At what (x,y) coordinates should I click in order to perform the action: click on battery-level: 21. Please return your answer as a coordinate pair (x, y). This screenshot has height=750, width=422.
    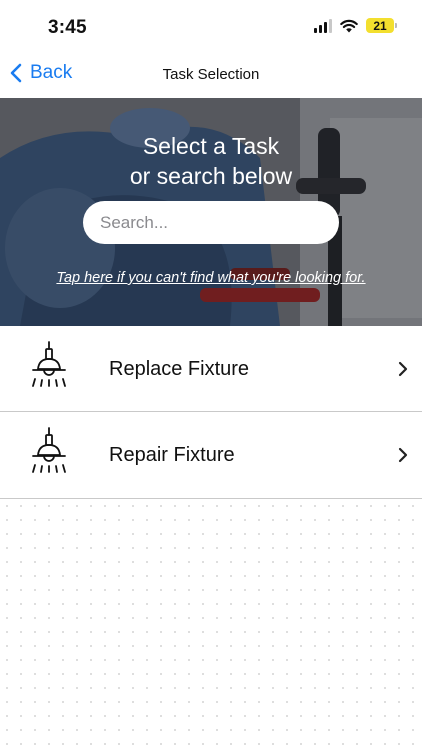
    Looking at the image, I should click on (380, 25).